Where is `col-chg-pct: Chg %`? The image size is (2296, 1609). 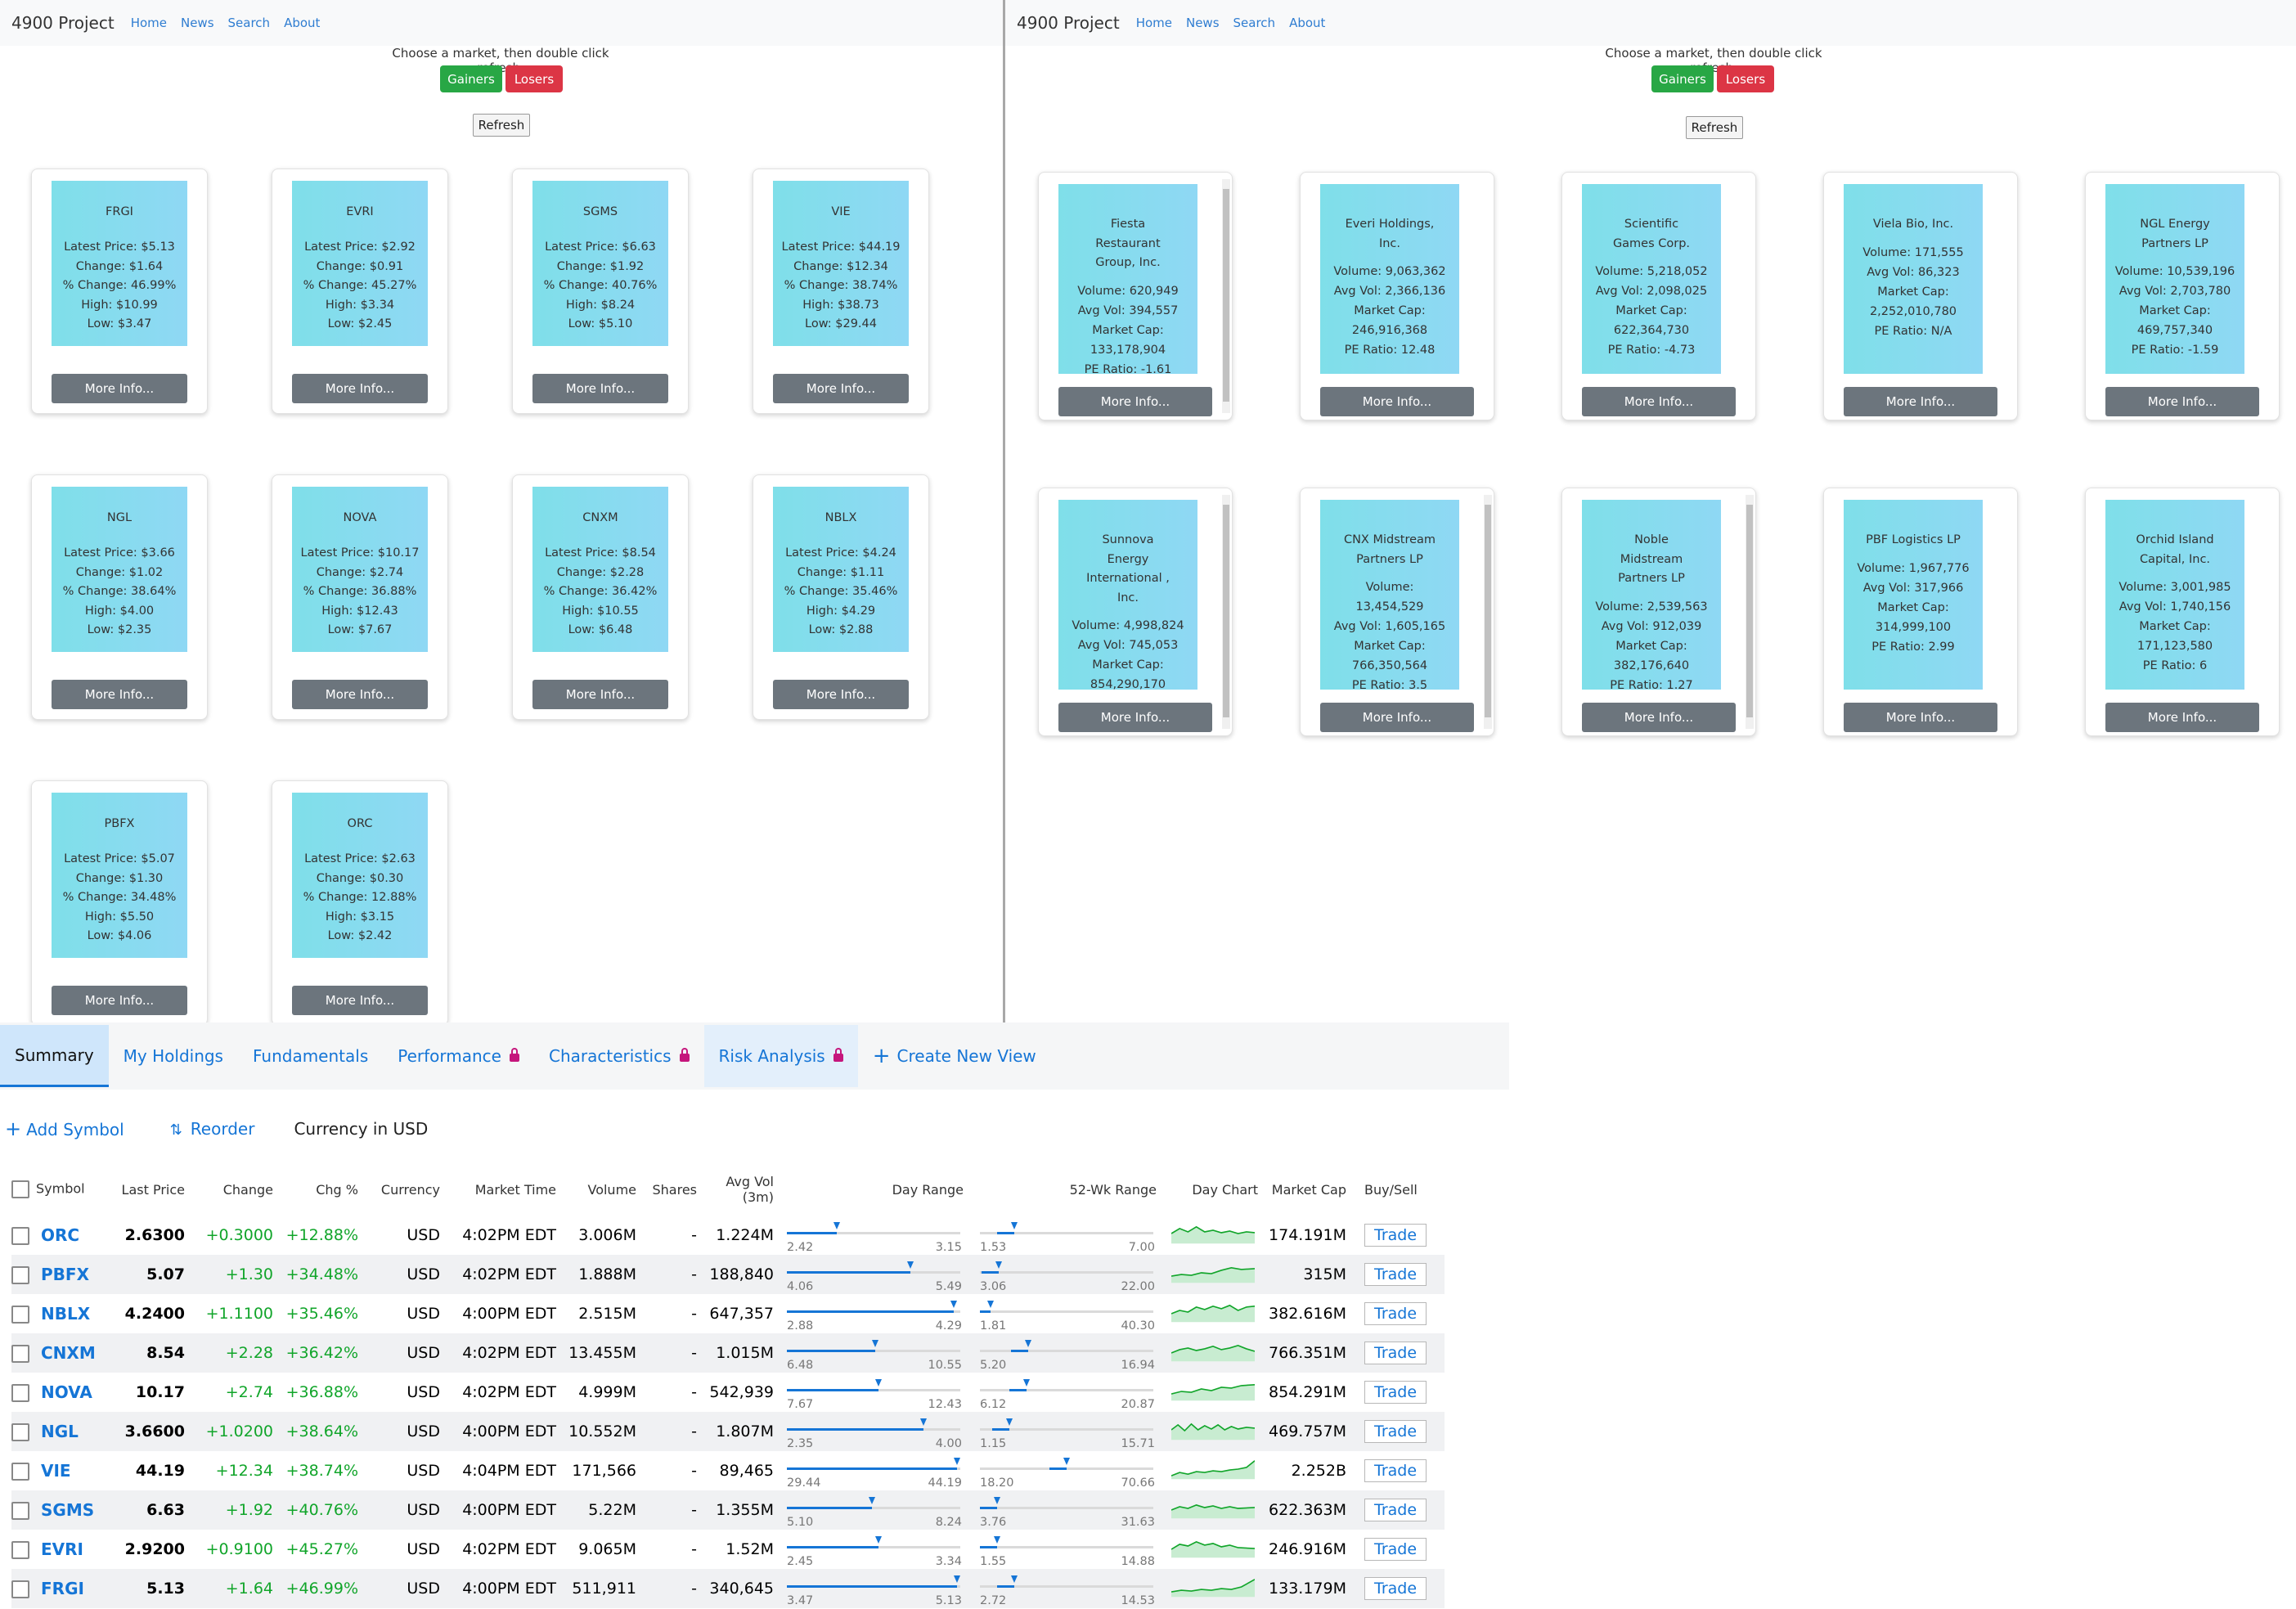
col-chg-pct: Chg % is located at coordinates (324, 1189).